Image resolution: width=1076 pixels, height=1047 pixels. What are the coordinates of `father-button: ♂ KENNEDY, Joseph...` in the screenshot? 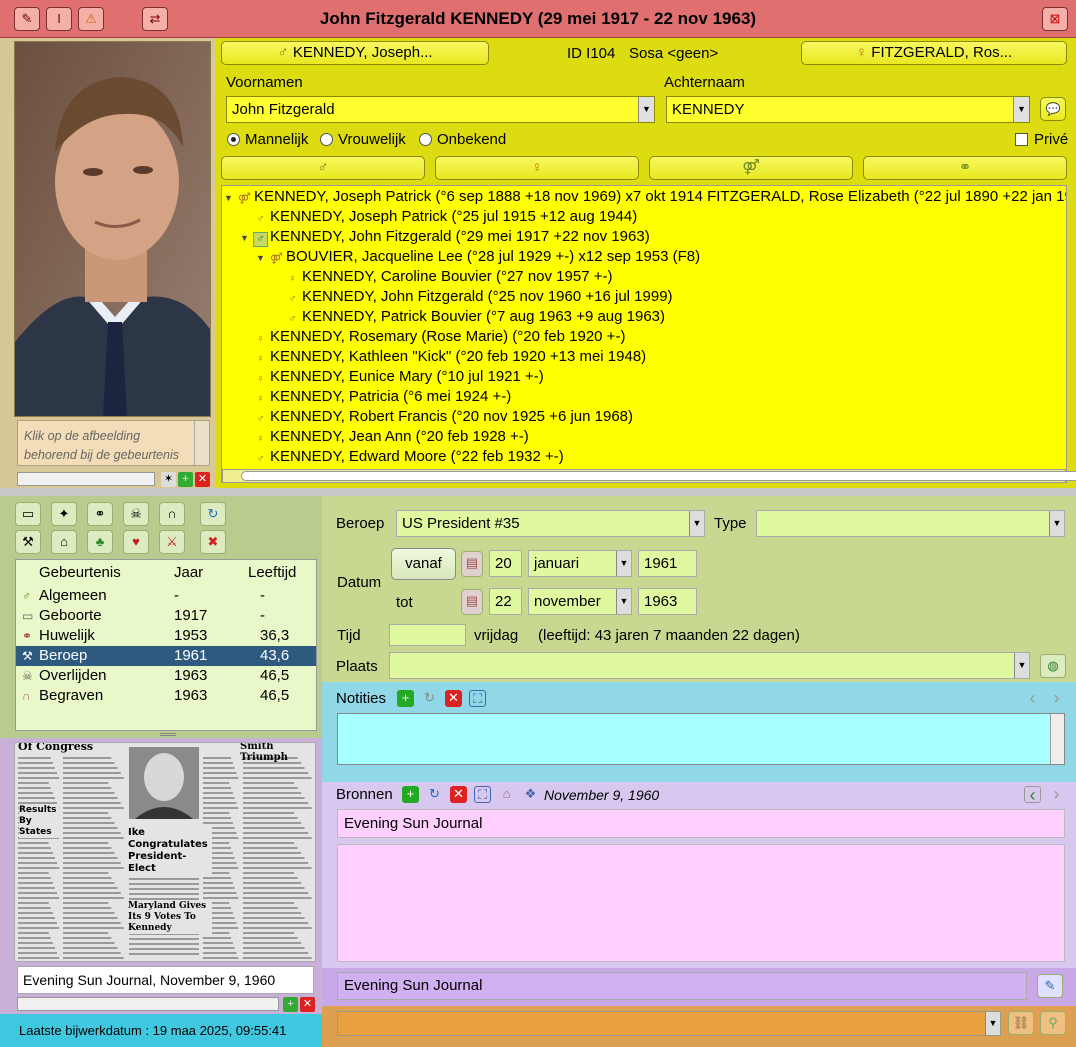 It's located at (355, 53).